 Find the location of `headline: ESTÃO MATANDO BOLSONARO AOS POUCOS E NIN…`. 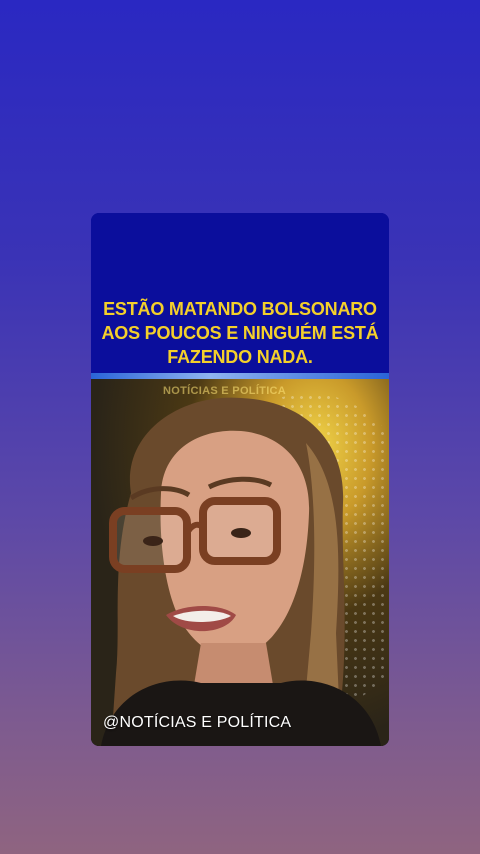

headline: ESTÃO MATANDO BOLSONARO AOS POUCOS E NIN… is located at coordinates (240, 333).